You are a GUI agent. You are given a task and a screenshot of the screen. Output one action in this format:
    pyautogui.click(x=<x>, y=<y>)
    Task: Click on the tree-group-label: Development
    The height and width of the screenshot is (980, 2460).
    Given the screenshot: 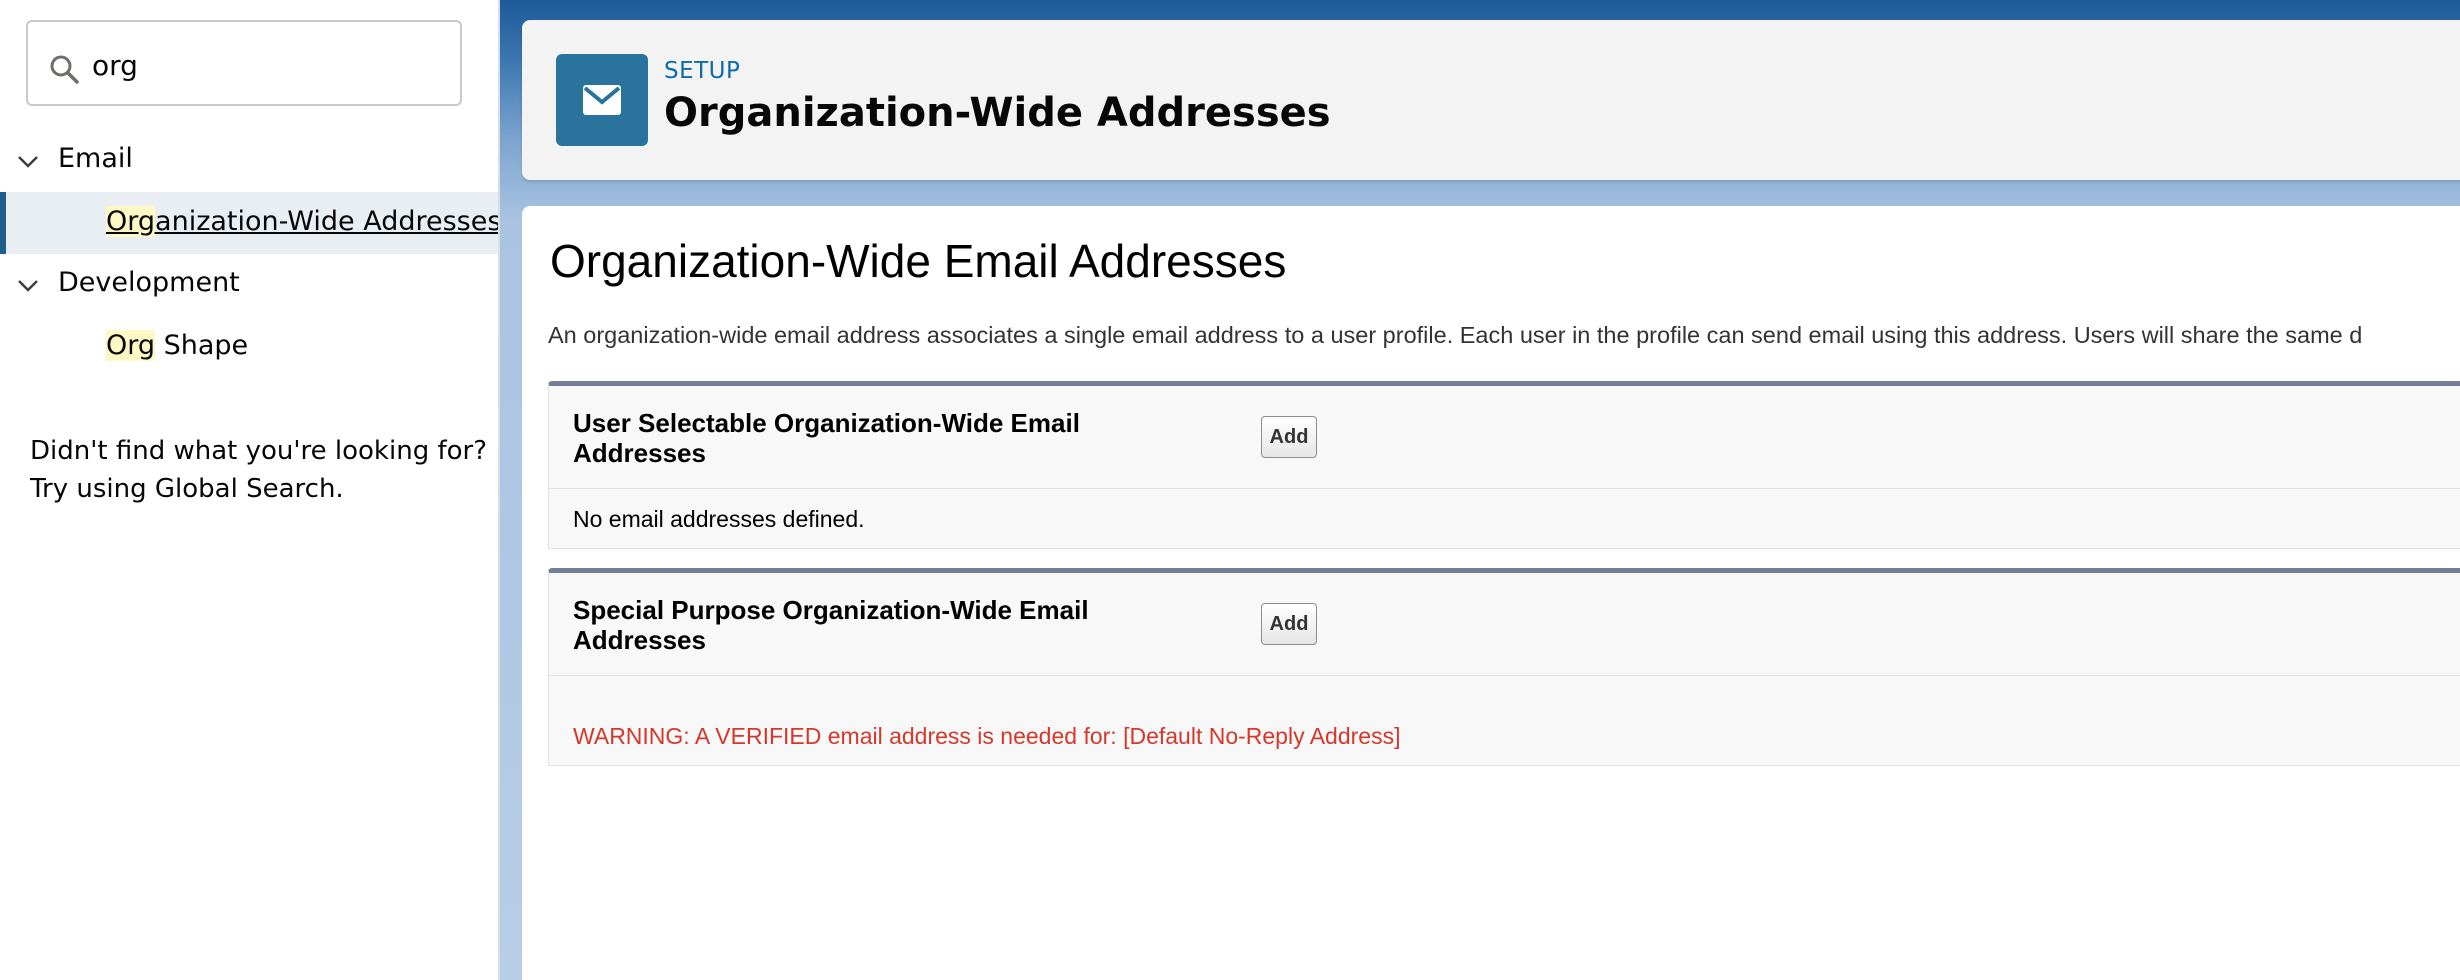 What is the action you would take?
    pyautogui.click(x=149, y=282)
    